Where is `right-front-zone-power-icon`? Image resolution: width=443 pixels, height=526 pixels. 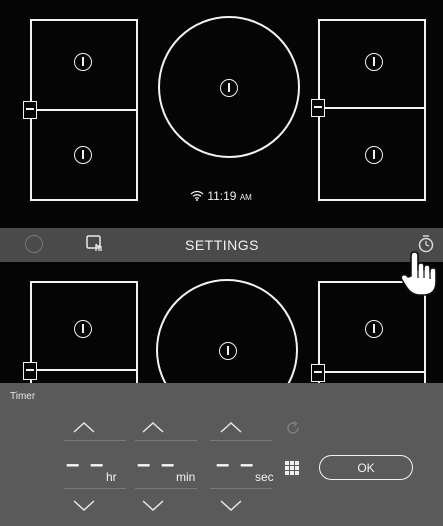
right-front-zone-power-icon is located at coordinates (374, 155).